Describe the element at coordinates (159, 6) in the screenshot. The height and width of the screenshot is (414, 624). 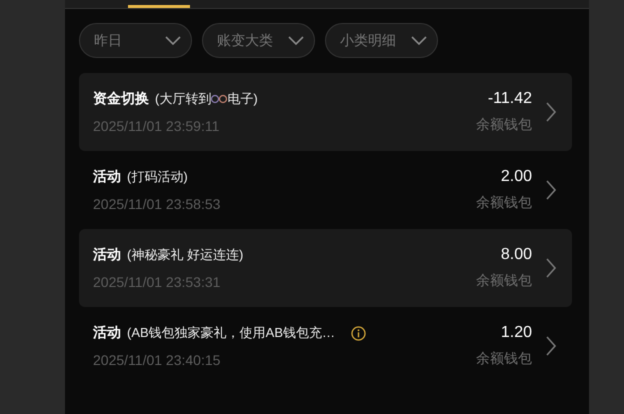
I see `tab-indicator` at that location.